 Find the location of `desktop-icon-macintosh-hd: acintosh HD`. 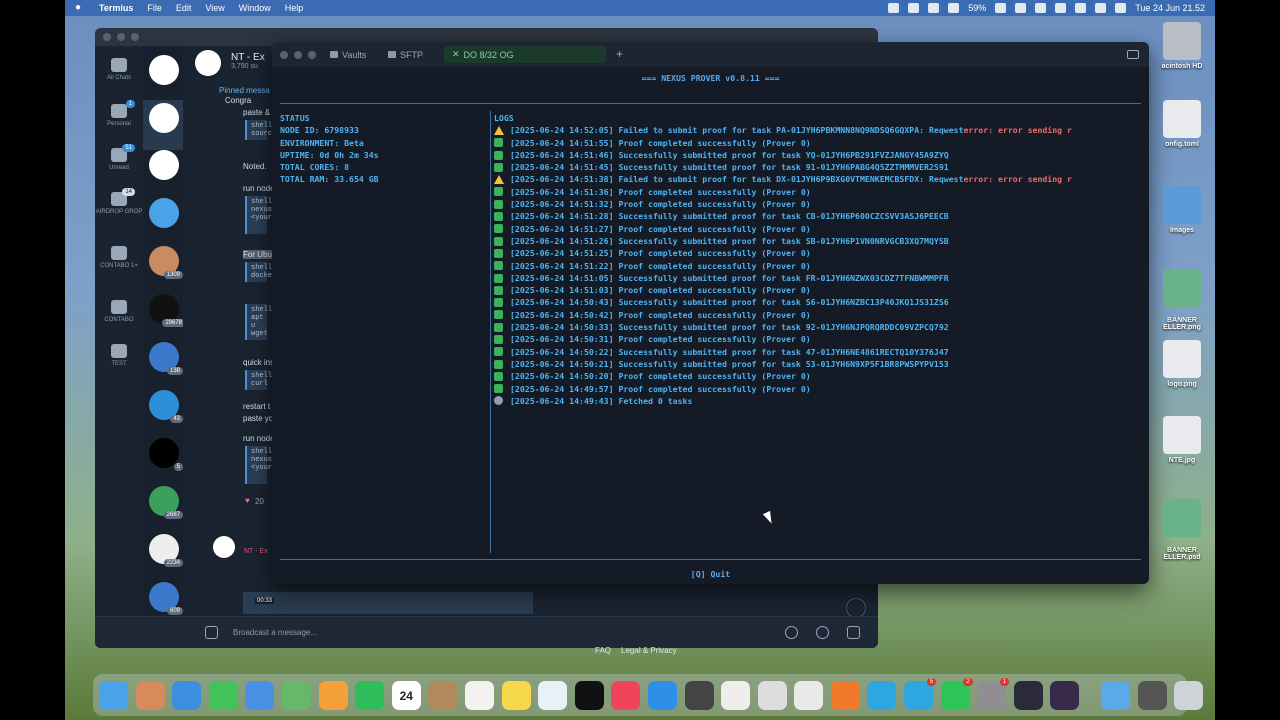

desktop-icon-macintosh-hd: acintosh HD is located at coordinates (1182, 46).